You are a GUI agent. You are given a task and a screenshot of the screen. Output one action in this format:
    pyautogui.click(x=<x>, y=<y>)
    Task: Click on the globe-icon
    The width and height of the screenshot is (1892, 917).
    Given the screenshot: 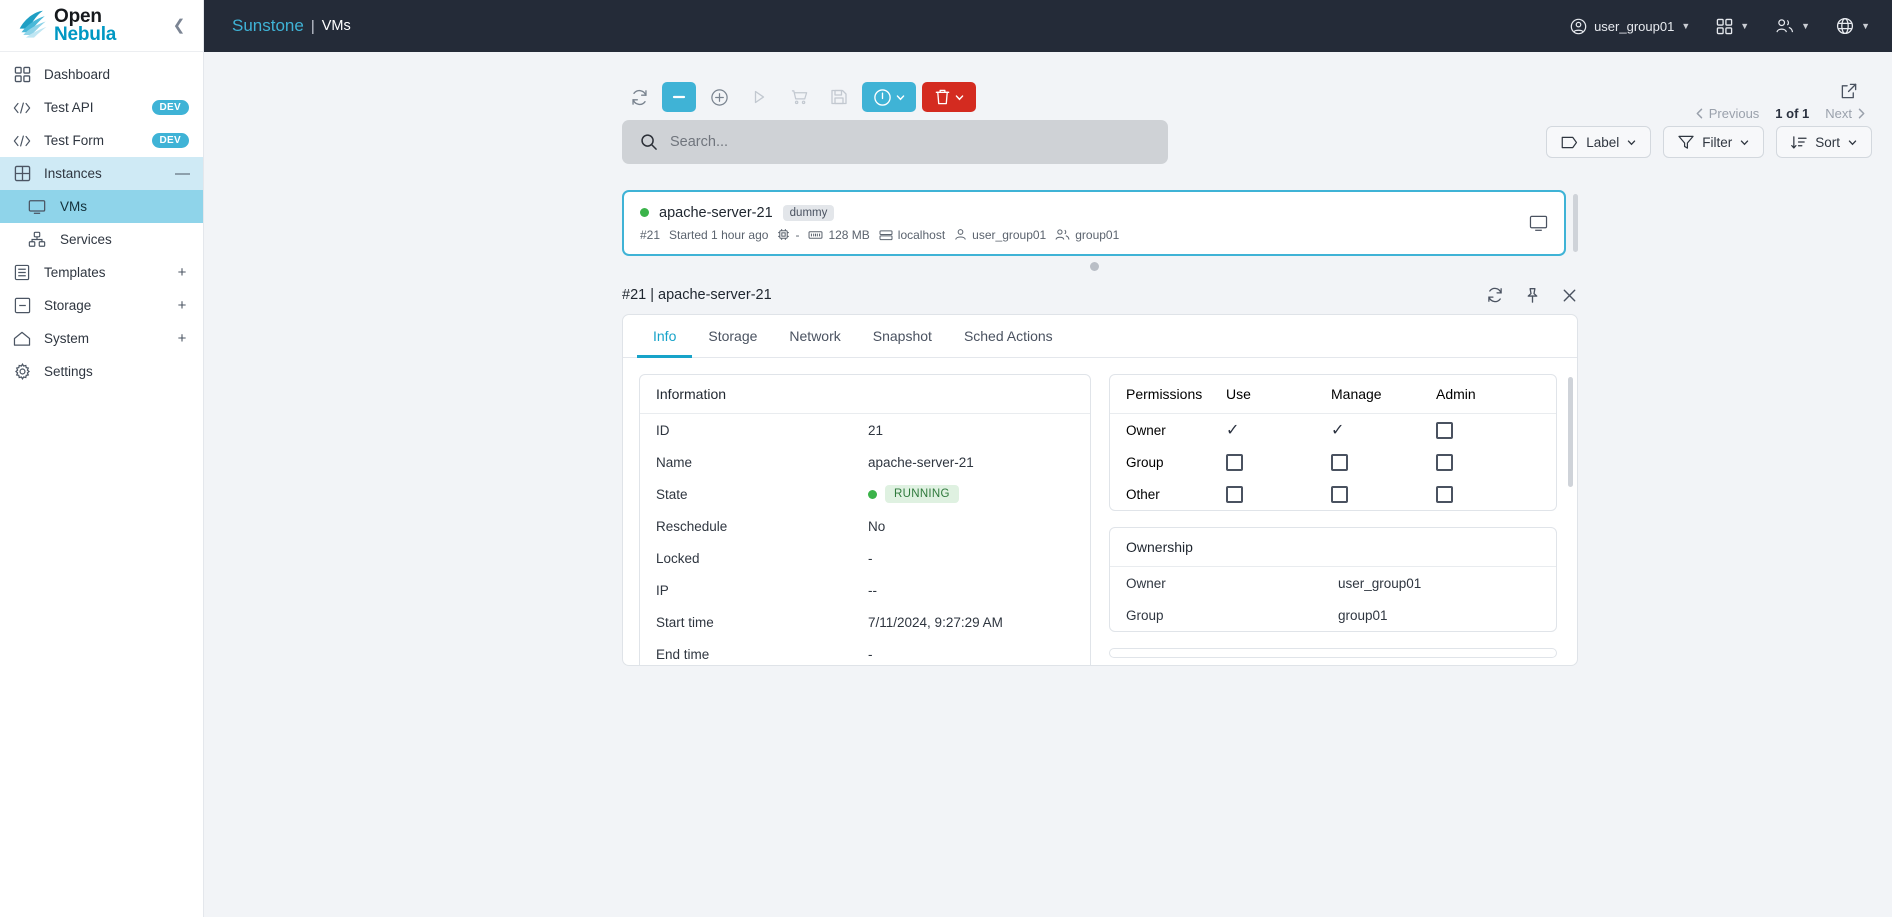 What is the action you would take?
    pyautogui.click(x=1845, y=26)
    